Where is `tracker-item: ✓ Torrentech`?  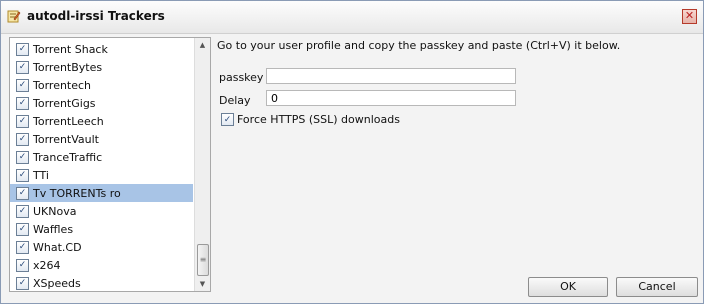
tracker-item: ✓ Torrentech is located at coordinates (101, 85).